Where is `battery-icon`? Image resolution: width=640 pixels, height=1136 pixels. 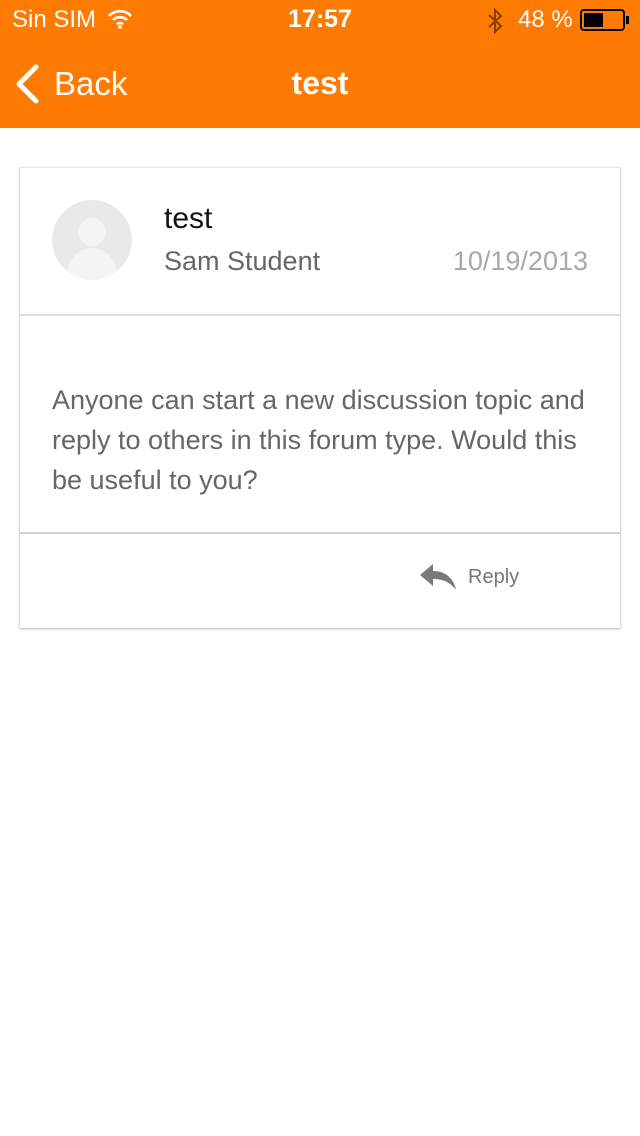 battery-icon is located at coordinates (604, 20).